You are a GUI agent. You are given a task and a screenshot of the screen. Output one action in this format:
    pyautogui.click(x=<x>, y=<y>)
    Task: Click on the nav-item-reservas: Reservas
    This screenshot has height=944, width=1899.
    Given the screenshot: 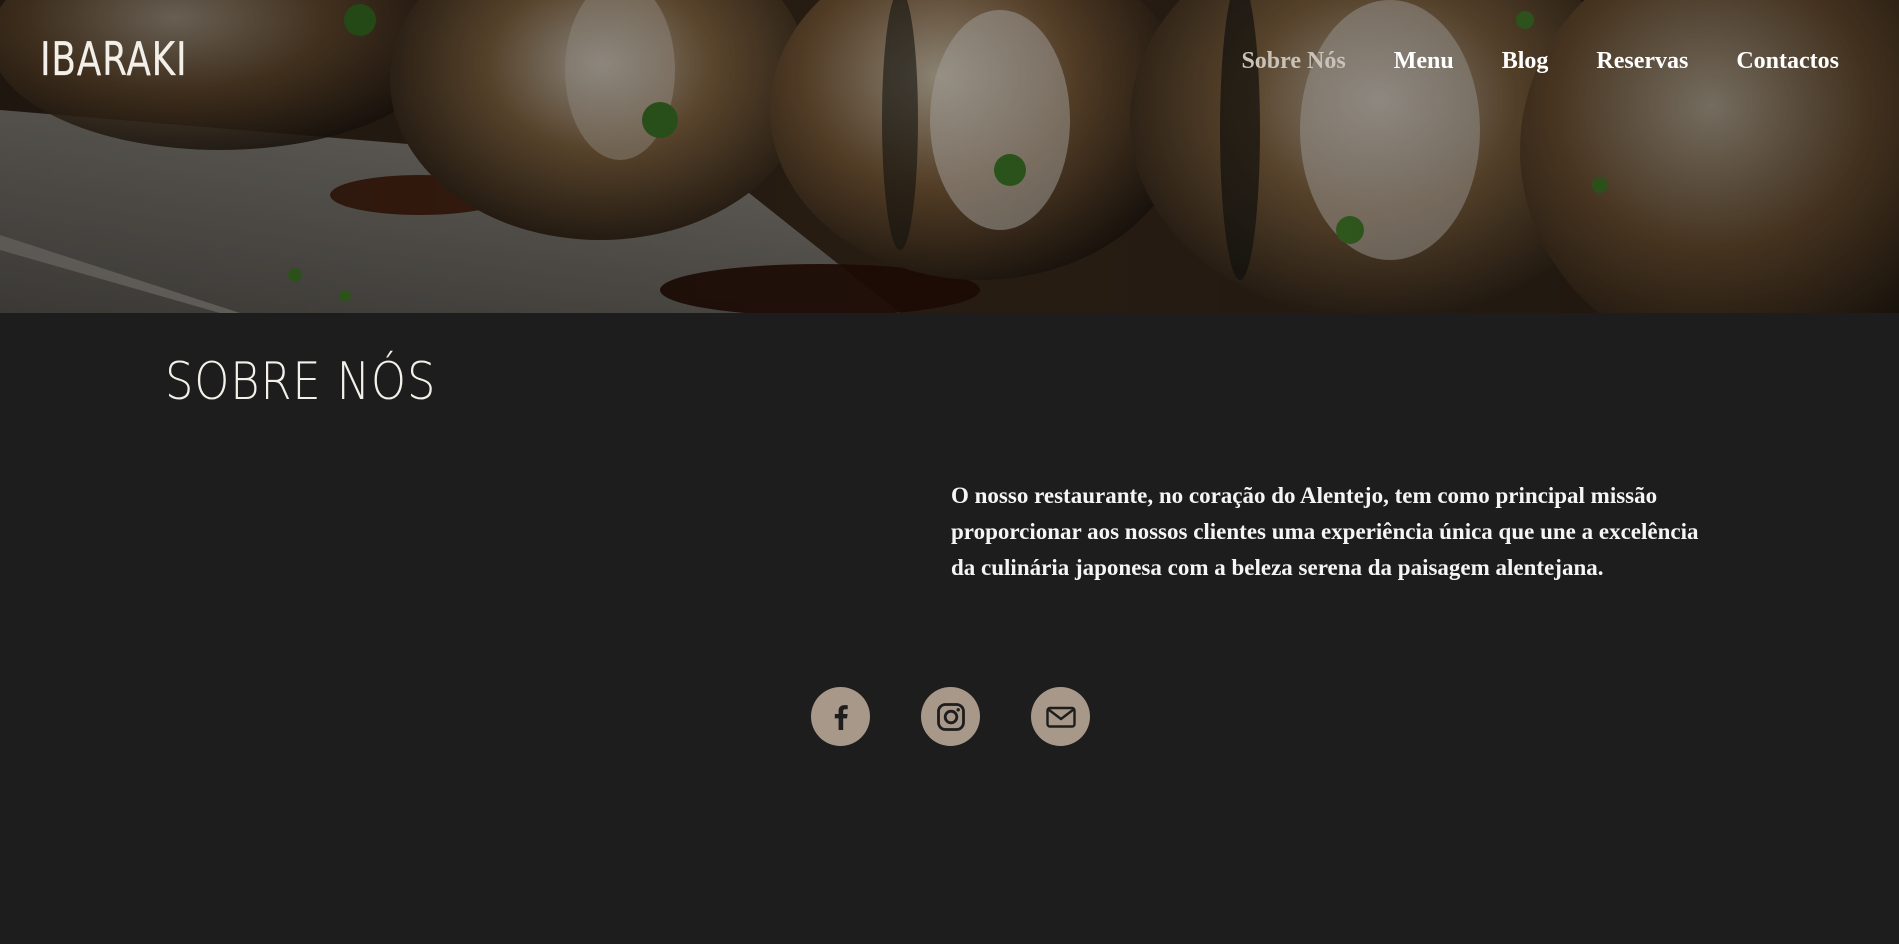 What is the action you would take?
    pyautogui.click(x=1642, y=61)
    